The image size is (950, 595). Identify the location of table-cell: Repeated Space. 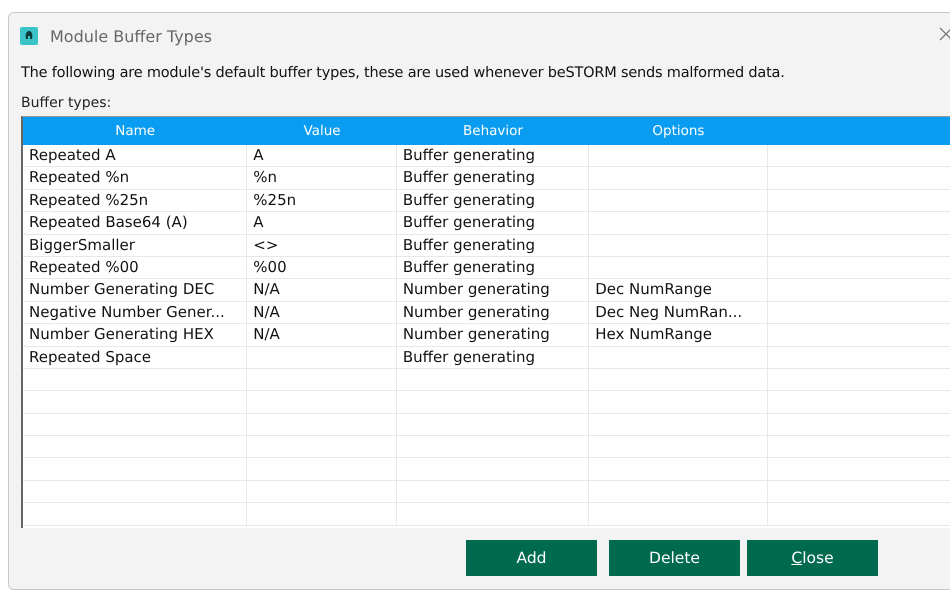
(135, 357).